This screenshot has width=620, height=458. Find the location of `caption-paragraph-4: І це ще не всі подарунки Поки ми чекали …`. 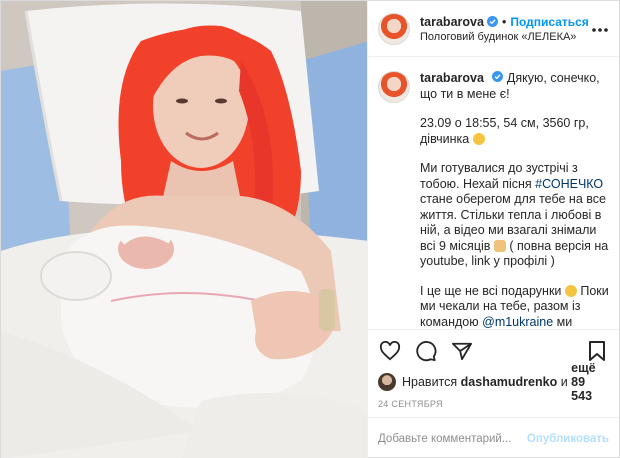

caption-paragraph-4: І це ще не всі подарунки Поки ми чекали … is located at coordinates (514, 307).